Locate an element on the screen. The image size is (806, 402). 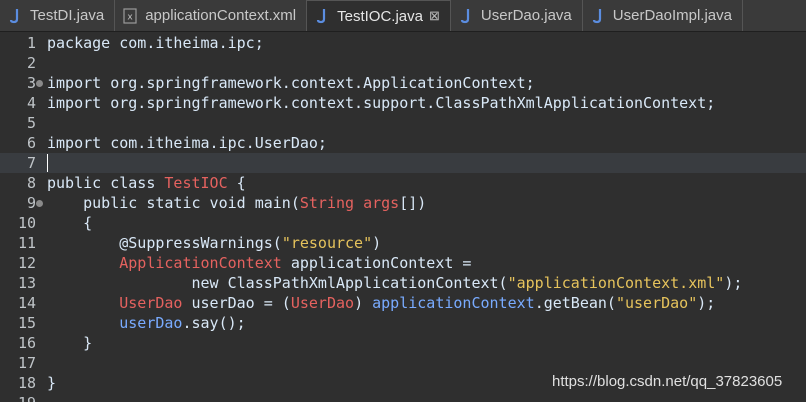
code-text: package com.itheima.ipc; is located at coordinates (155, 43).